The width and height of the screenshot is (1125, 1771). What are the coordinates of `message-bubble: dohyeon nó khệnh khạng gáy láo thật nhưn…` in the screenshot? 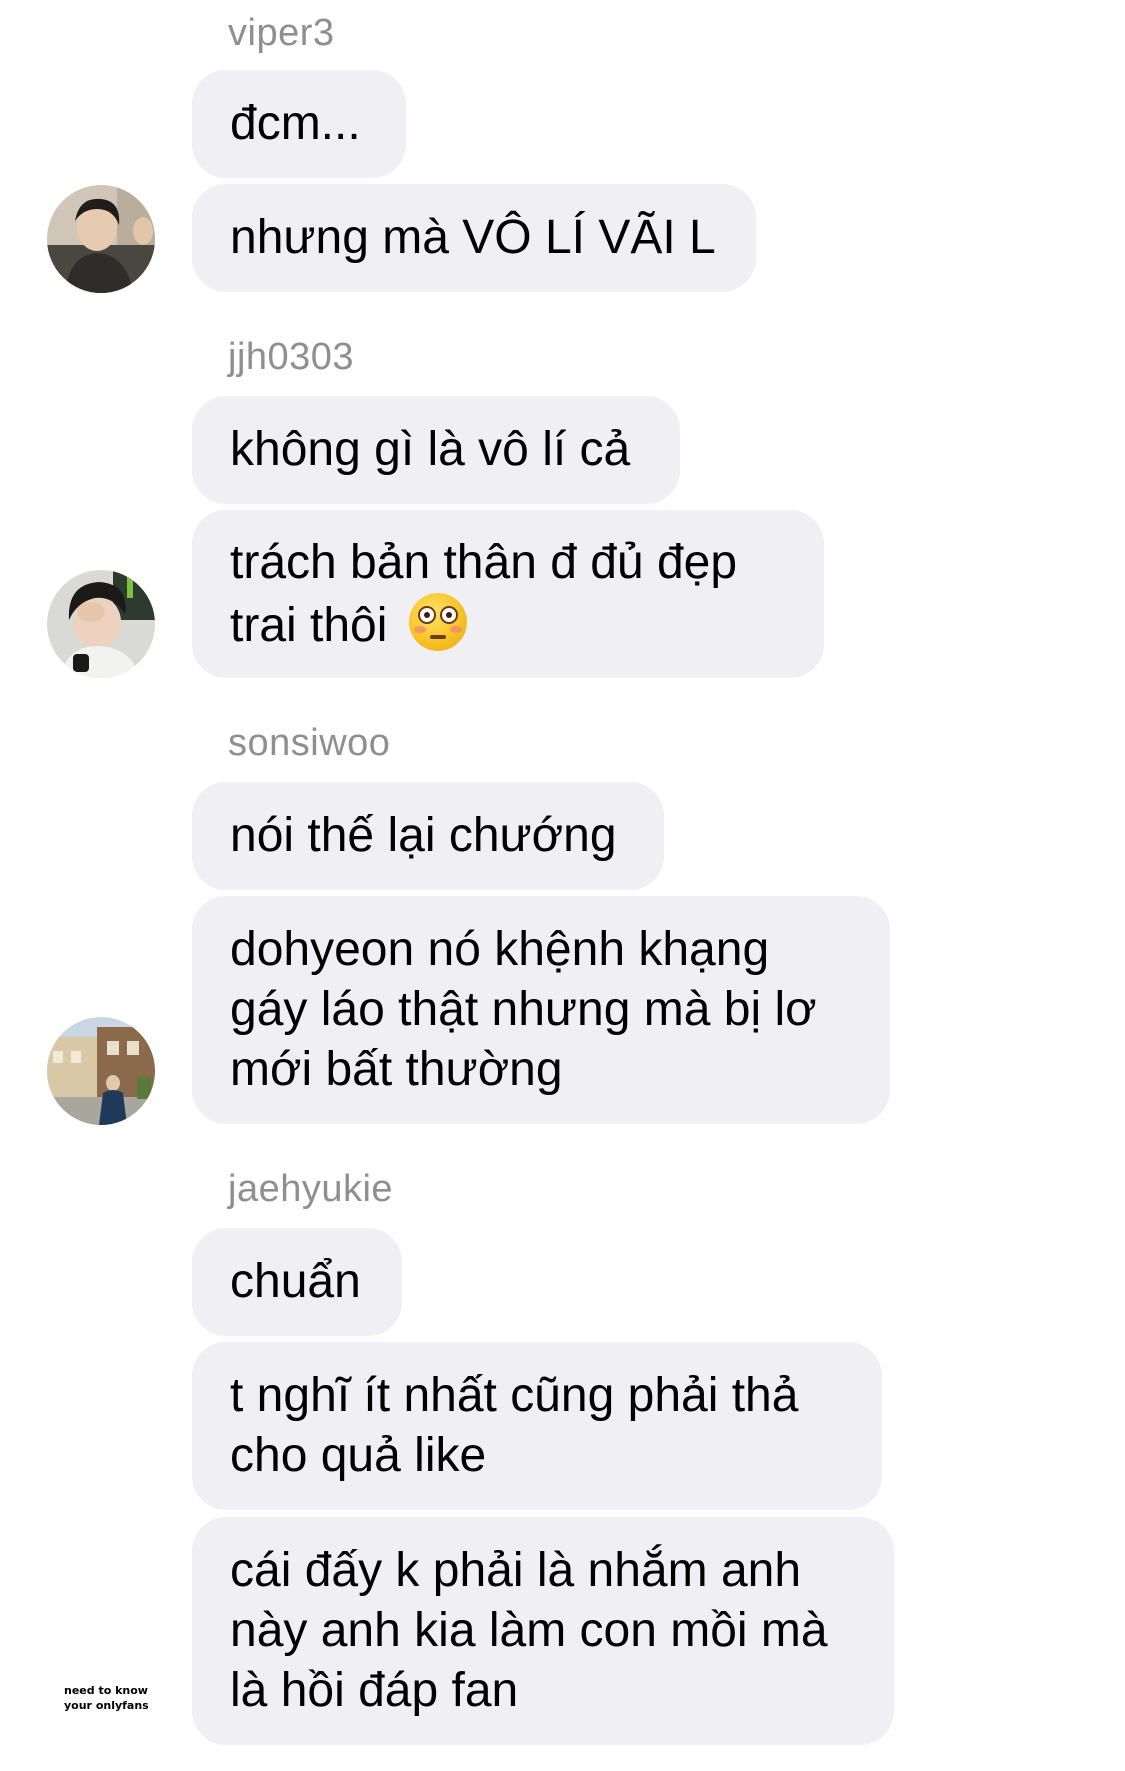 It's located at (541, 1010).